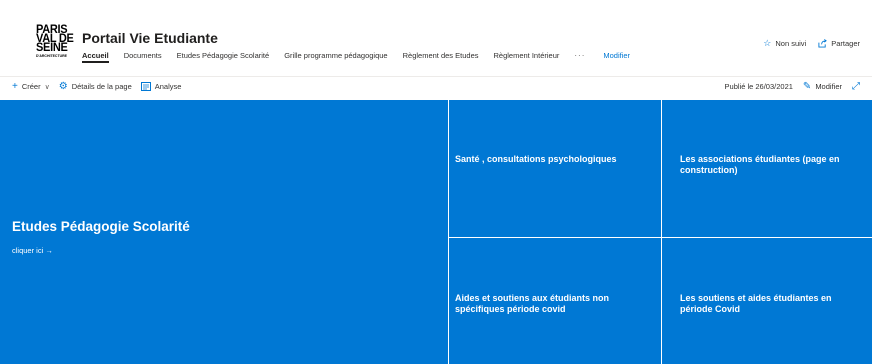 The height and width of the screenshot is (364, 872). Describe the element at coordinates (335, 55) in the screenshot. I see `nav-item-grille: Grille programme pédagogique` at that location.